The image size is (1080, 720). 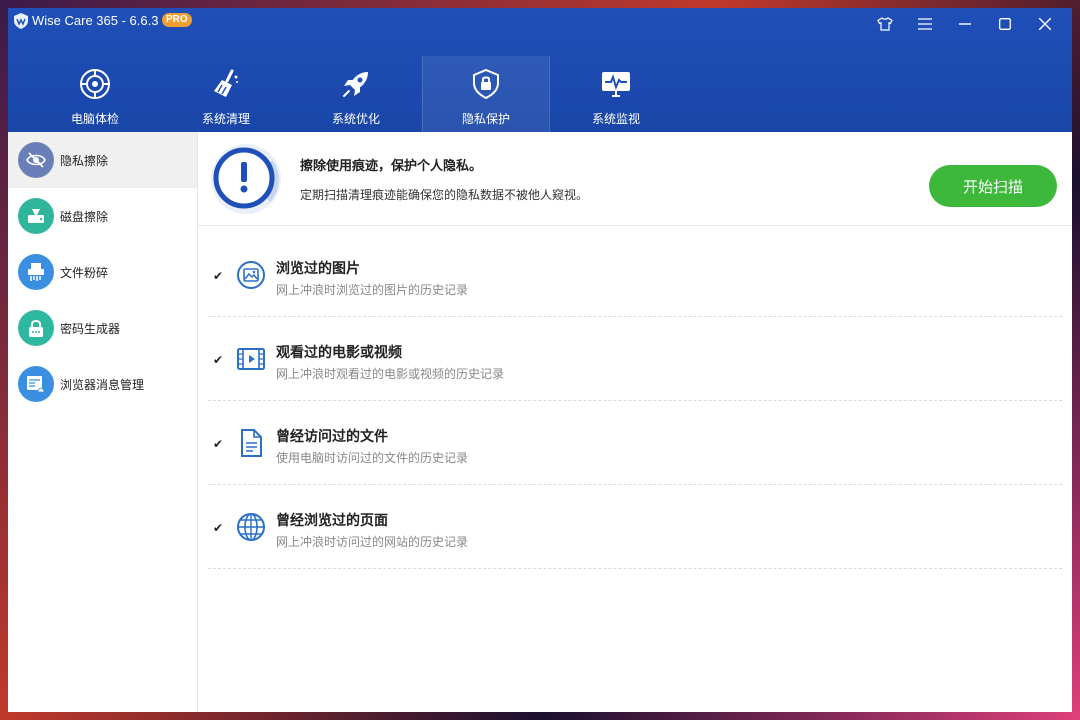 I want to click on sidebar-item-label: 浏览器消息管理, so click(x=102, y=385).